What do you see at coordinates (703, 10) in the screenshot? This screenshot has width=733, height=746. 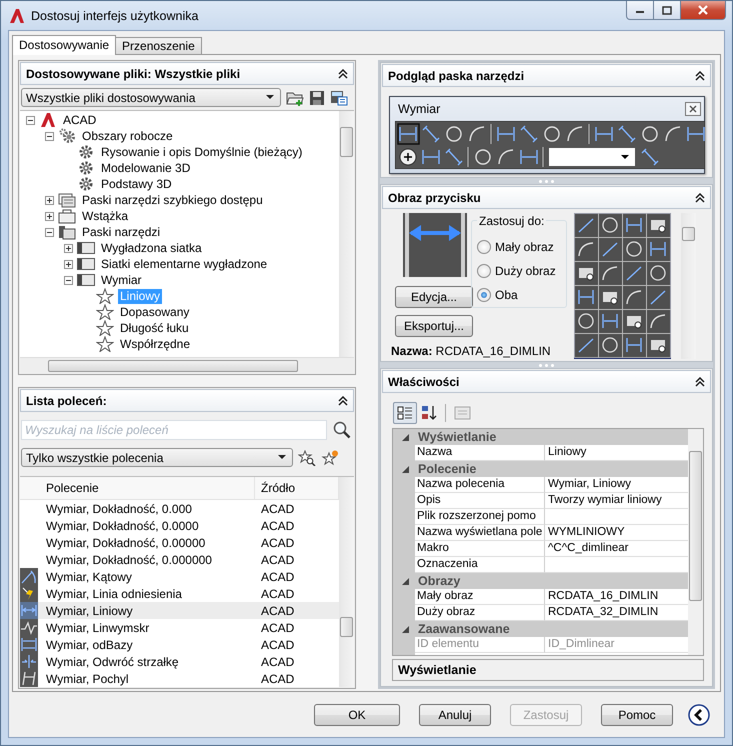 I see `close-button` at bounding box center [703, 10].